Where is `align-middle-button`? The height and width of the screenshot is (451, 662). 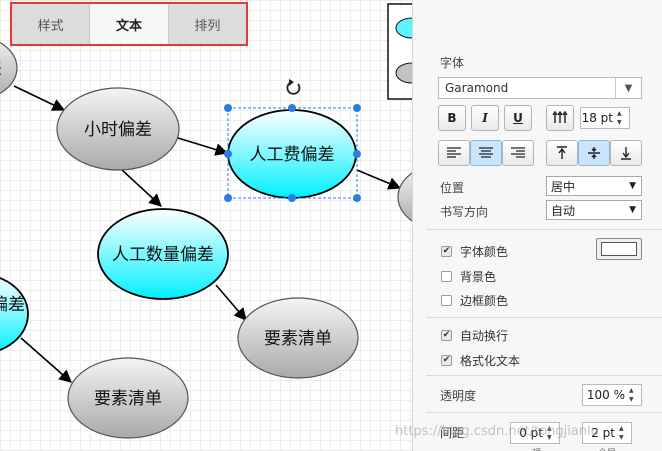 align-middle-button is located at coordinates (594, 153).